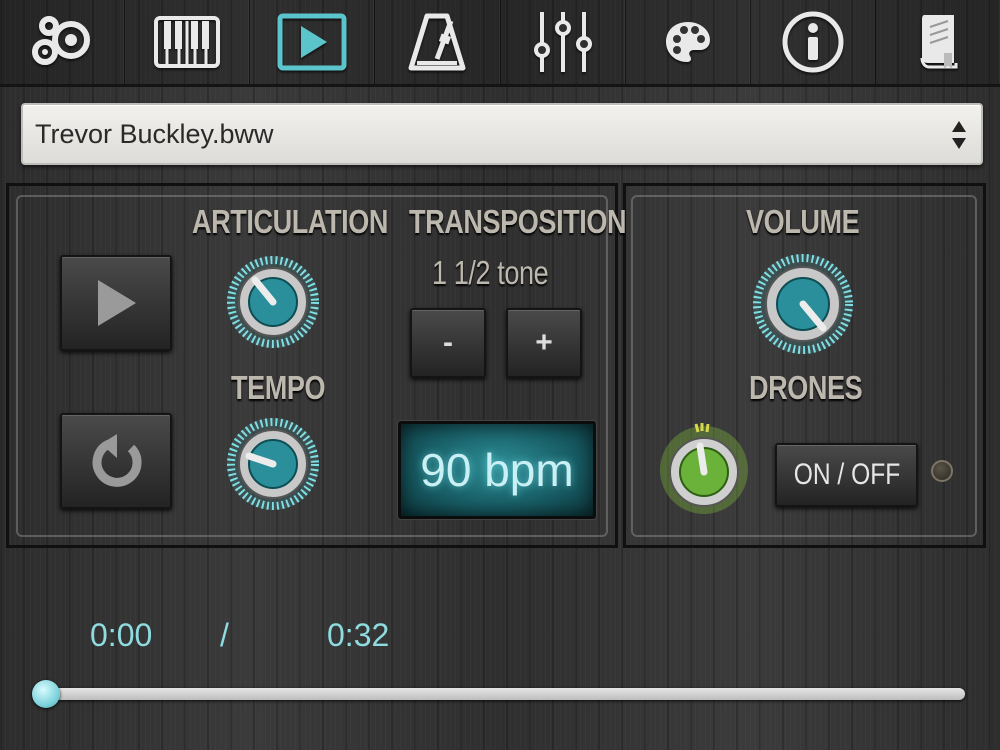  I want to click on tempo-label: TEMPO, so click(278, 387).